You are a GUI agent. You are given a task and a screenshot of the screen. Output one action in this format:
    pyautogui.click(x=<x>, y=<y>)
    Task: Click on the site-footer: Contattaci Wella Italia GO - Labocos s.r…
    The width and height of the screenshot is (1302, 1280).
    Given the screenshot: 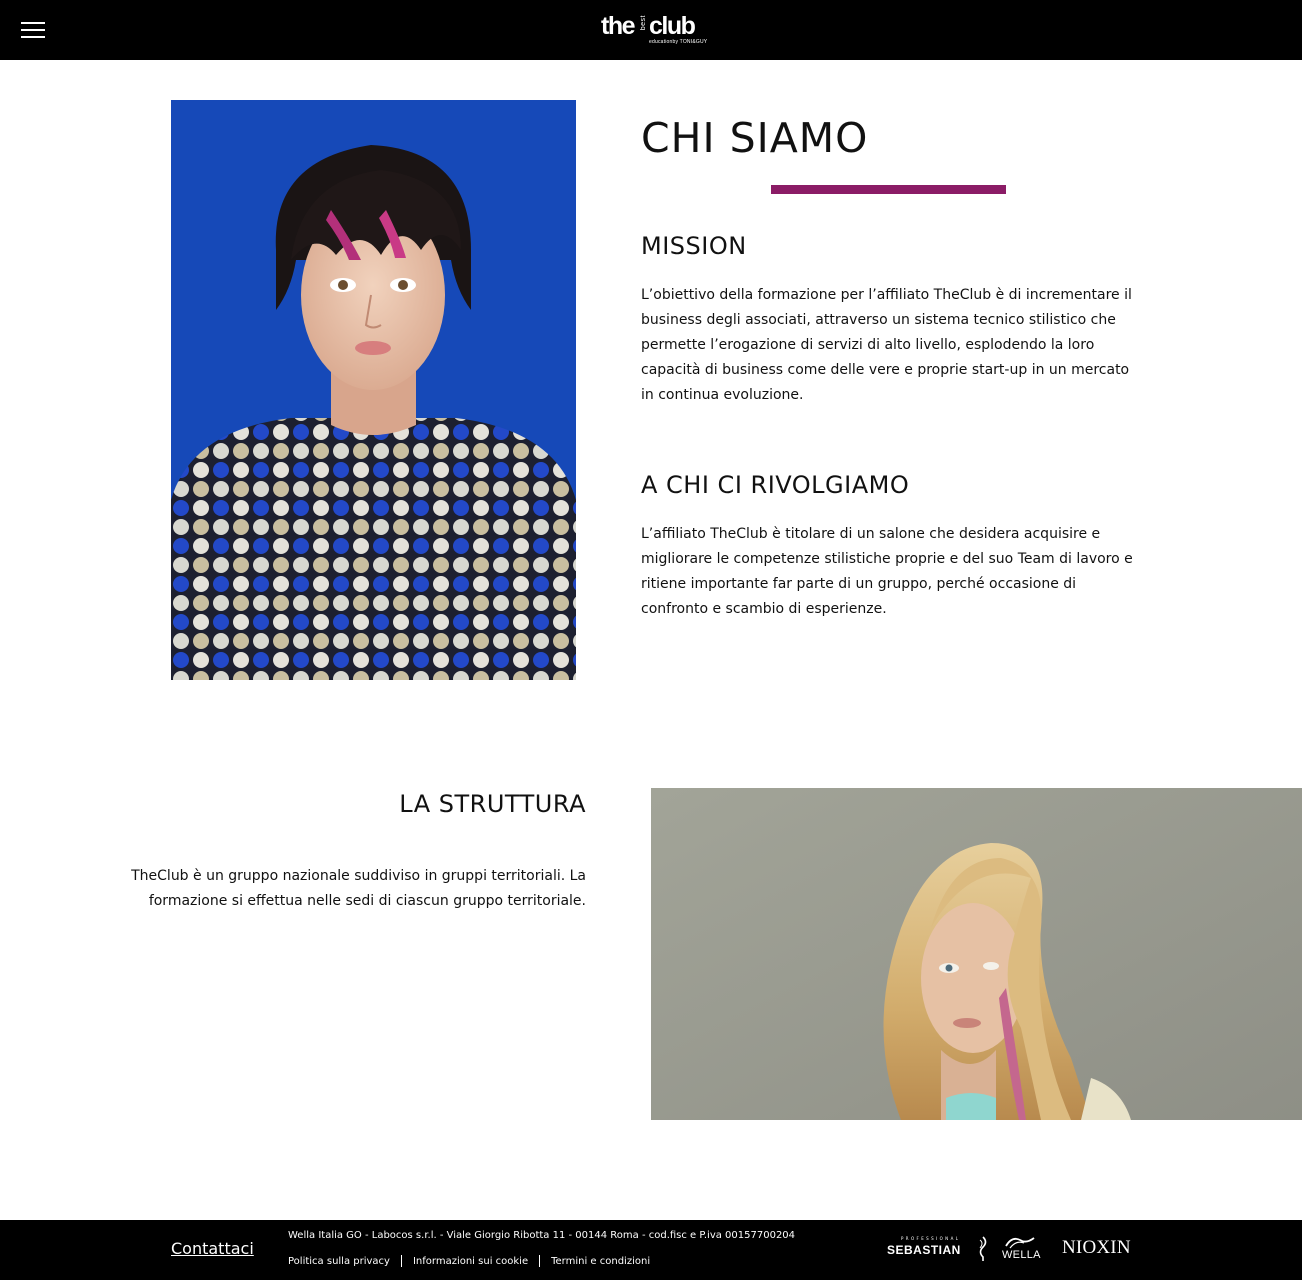 What is the action you would take?
    pyautogui.click(x=651, y=1250)
    